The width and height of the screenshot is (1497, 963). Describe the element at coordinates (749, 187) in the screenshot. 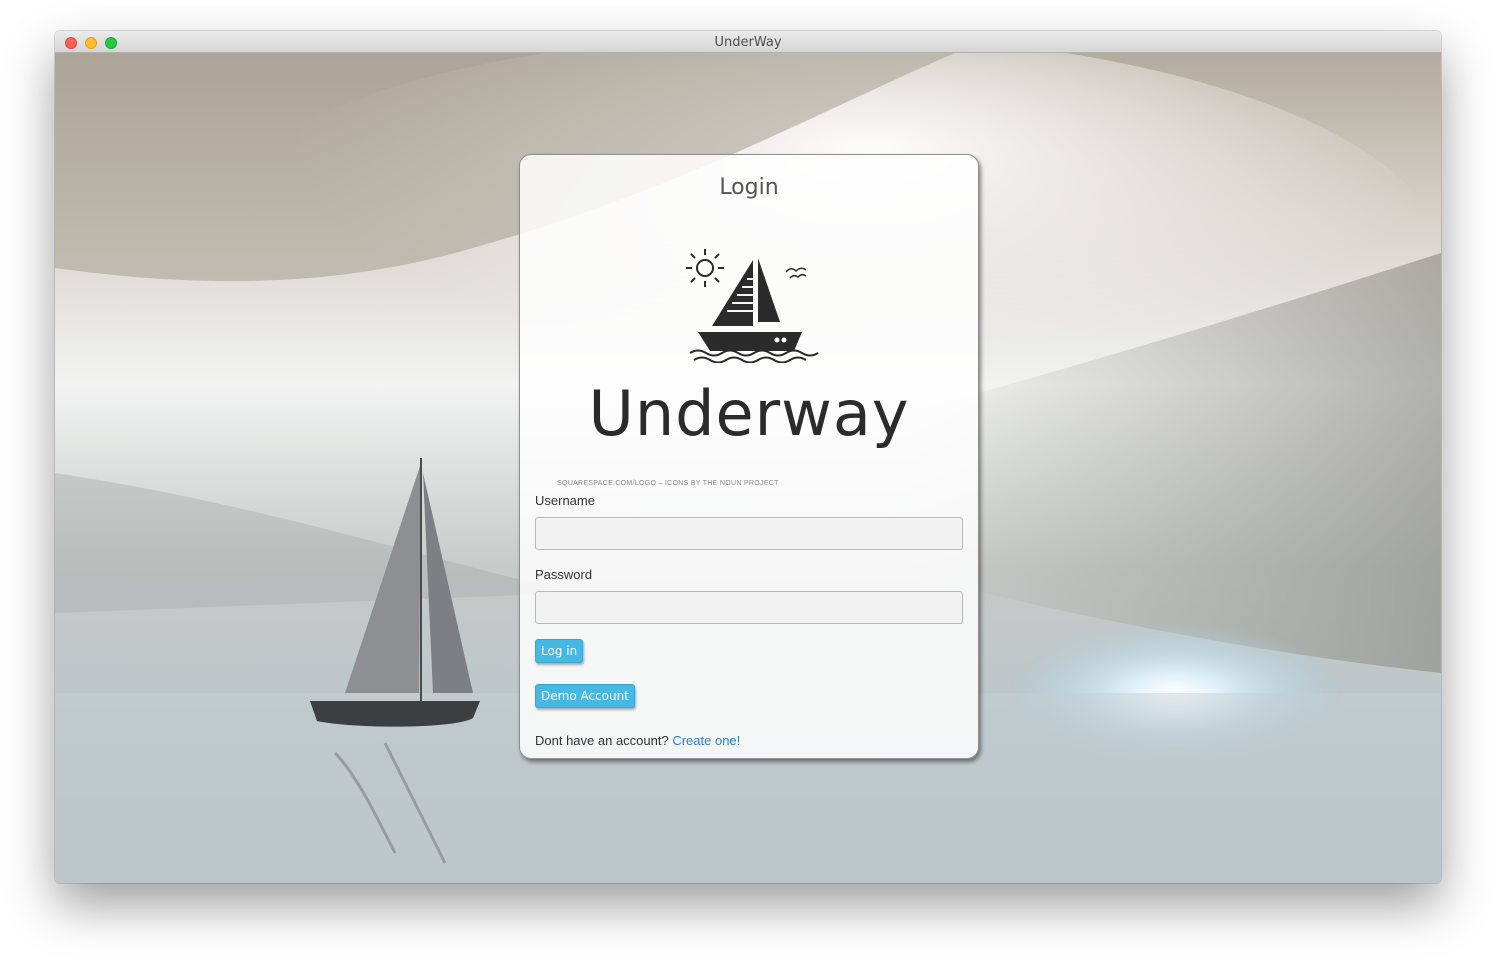

I see `login-heading: Login` at that location.